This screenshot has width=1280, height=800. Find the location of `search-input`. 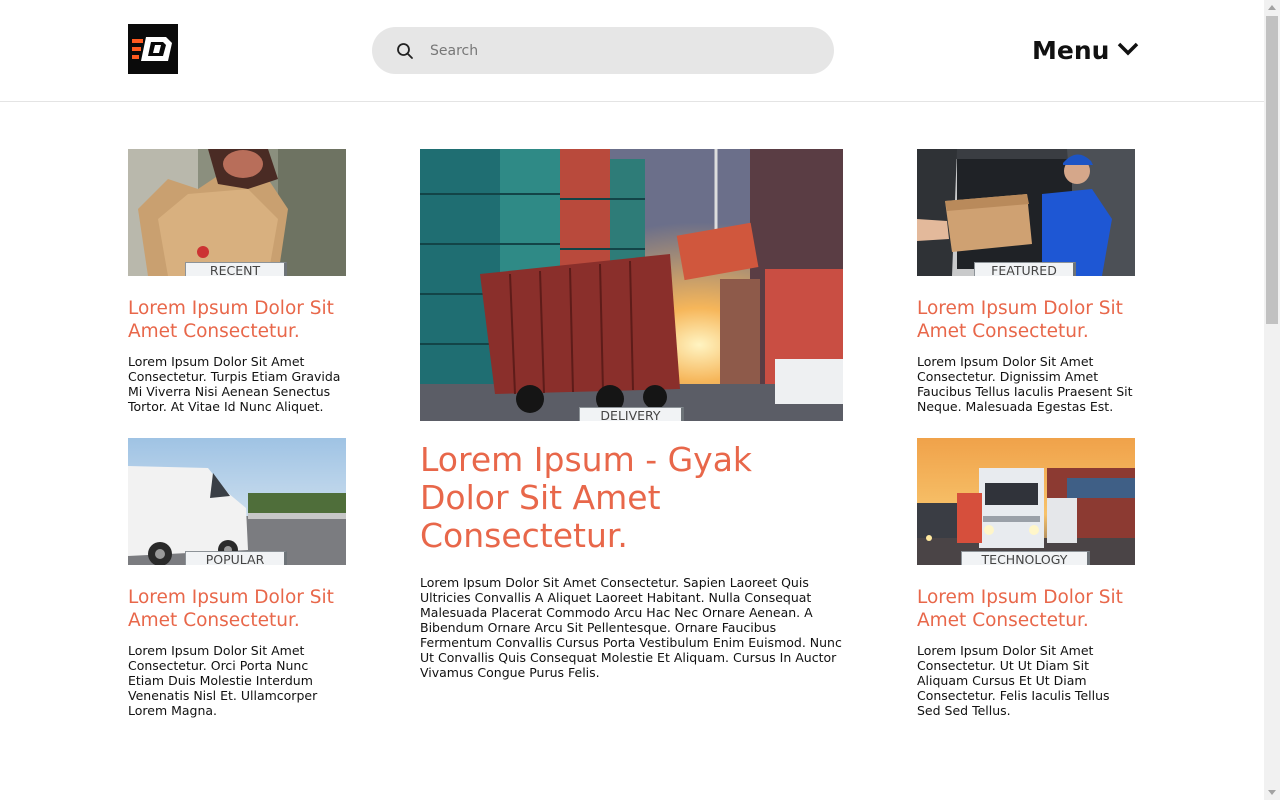

search-input is located at coordinates (620, 50).